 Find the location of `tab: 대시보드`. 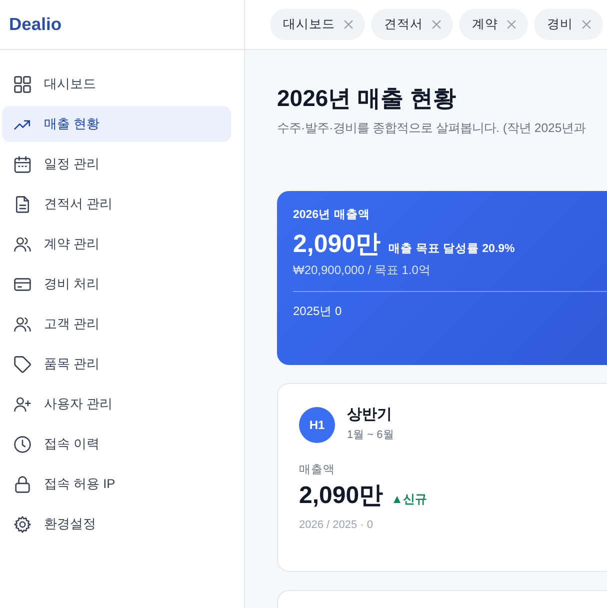

tab: 대시보드 is located at coordinates (317, 24).